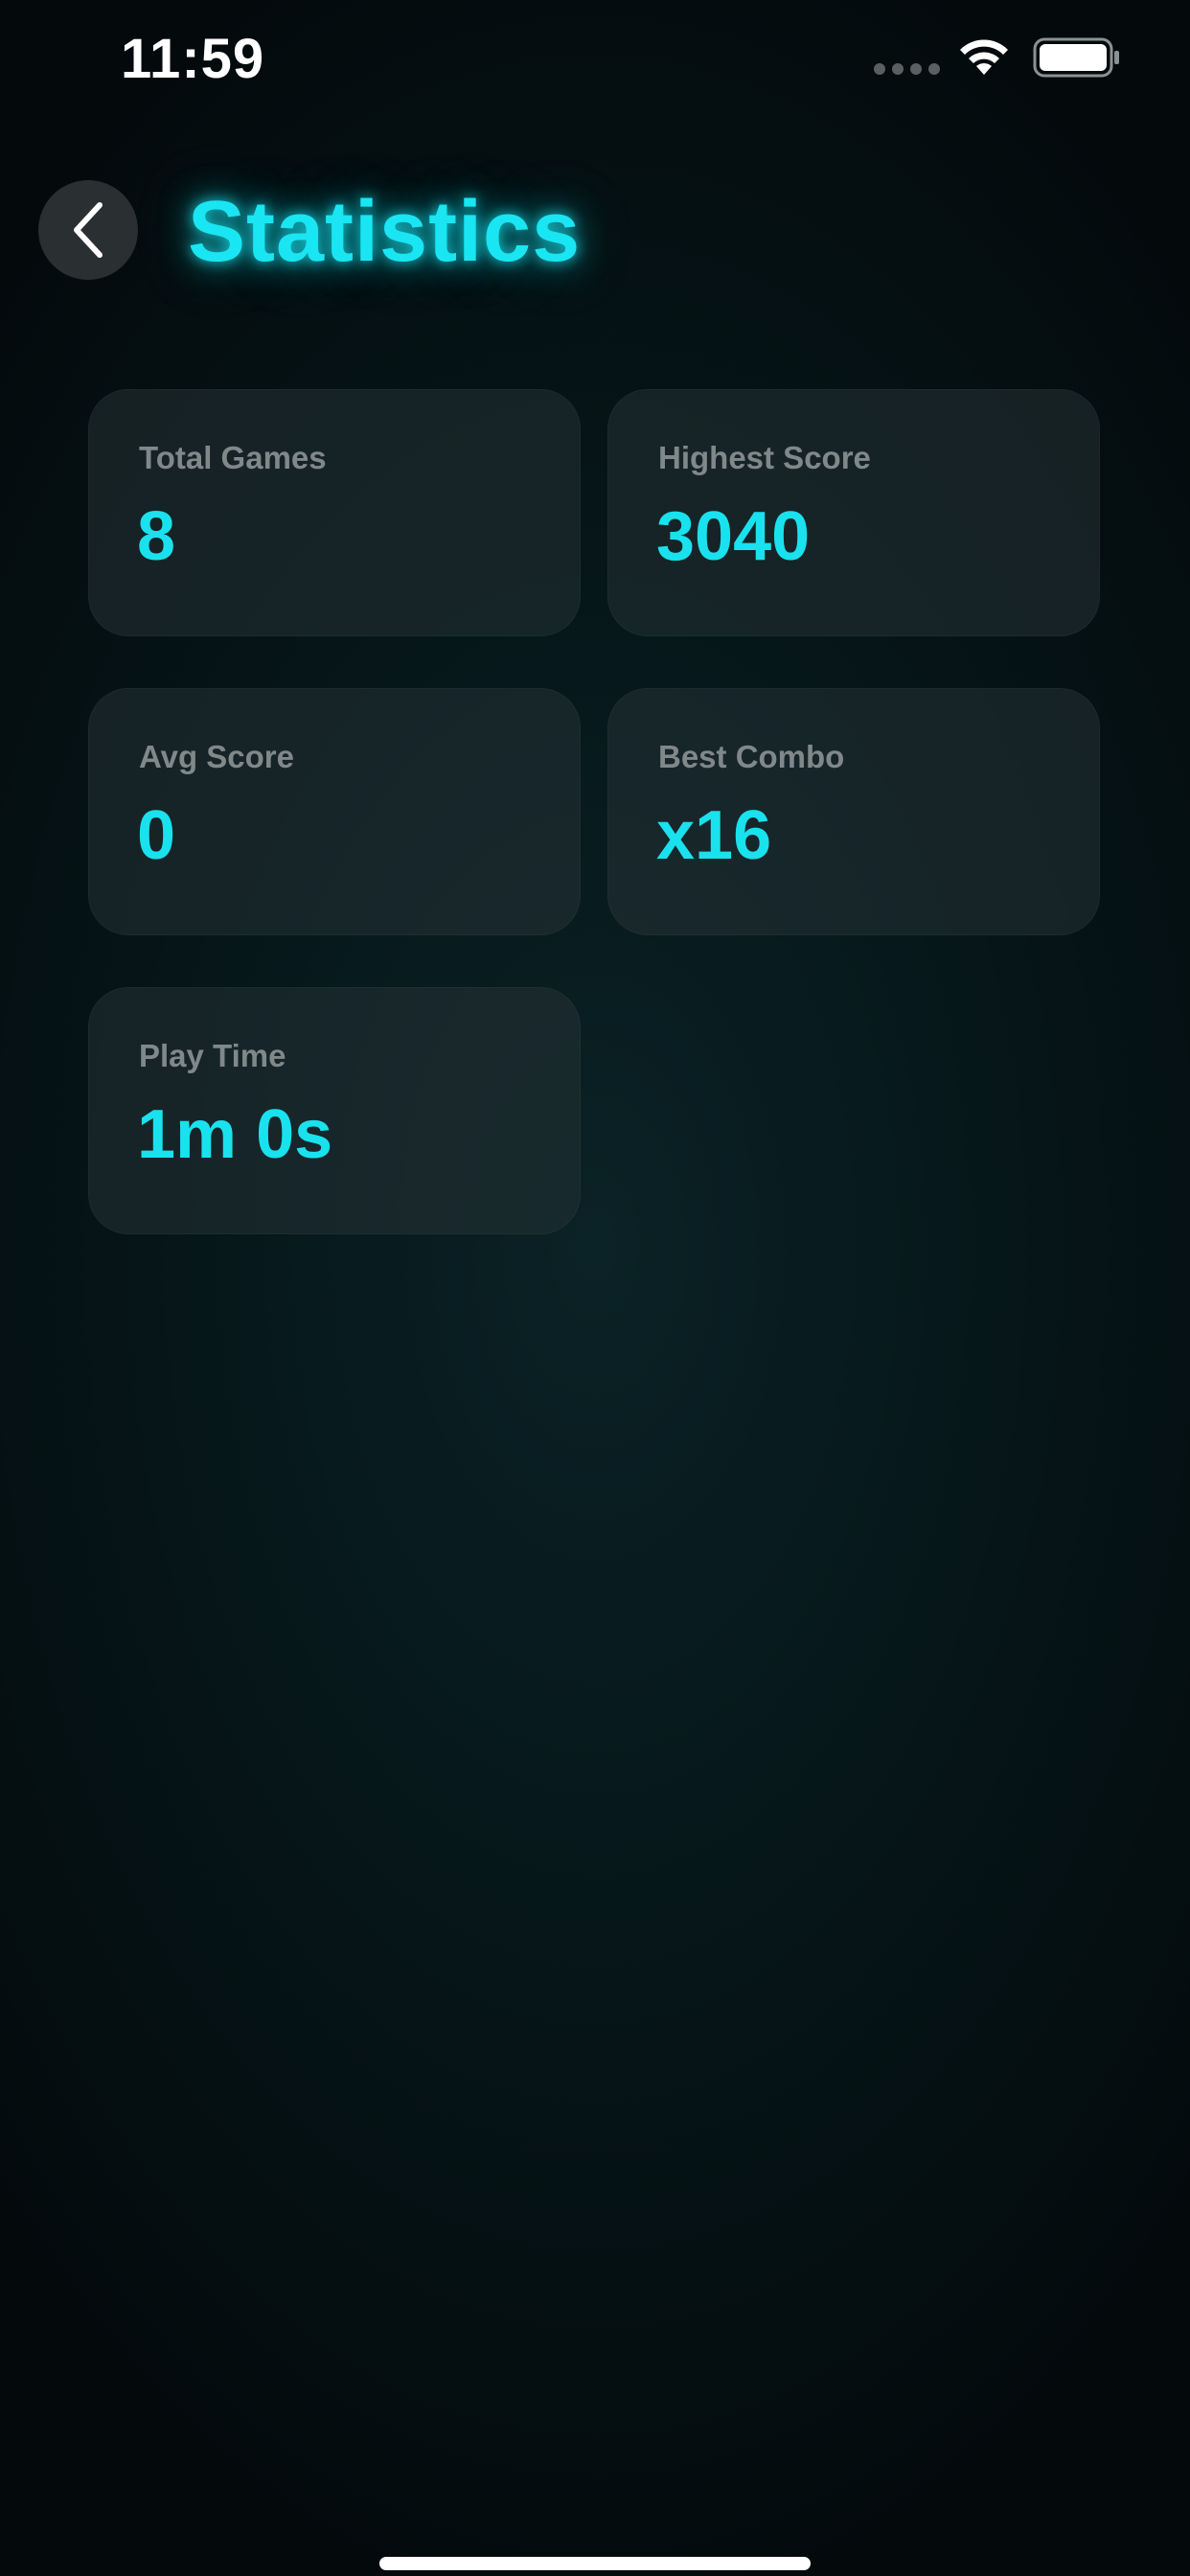 This screenshot has width=1190, height=2576. I want to click on page-title: Statistics, so click(385, 232).